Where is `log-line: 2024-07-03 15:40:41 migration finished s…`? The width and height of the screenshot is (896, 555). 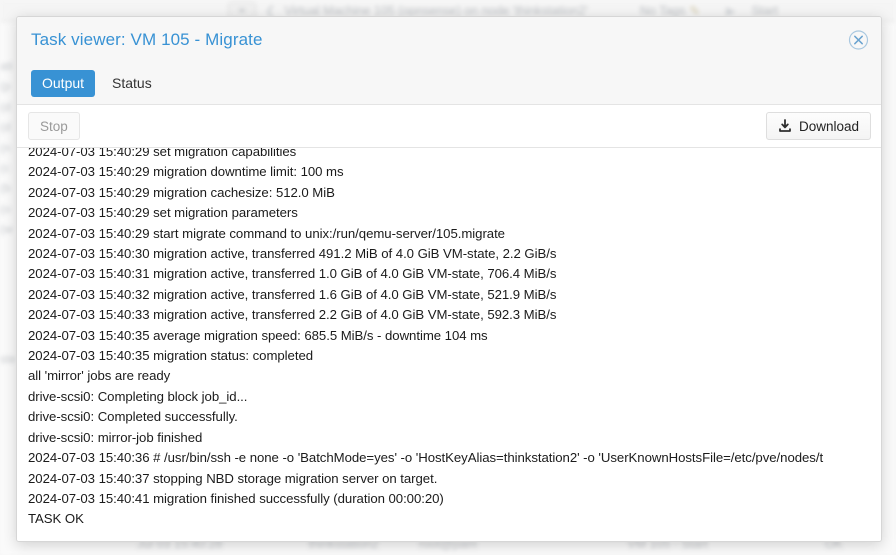 log-line: 2024-07-03 15:40:41 migration finished s… is located at coordinates (236, 498).